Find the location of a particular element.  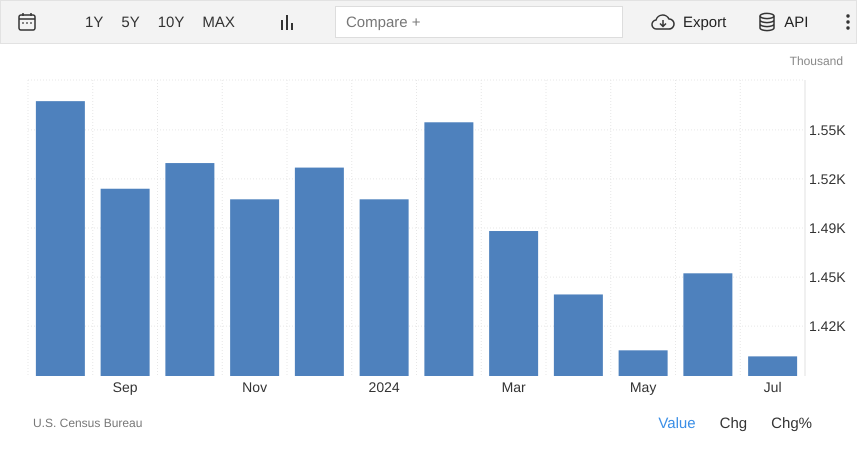

x-axis-label: Mar is located at coordinates (514, 387).